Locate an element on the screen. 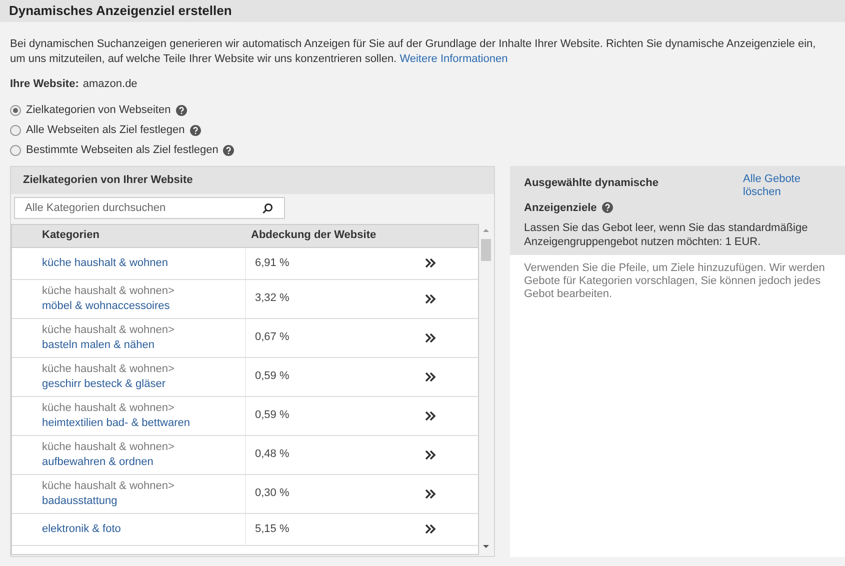  radio-label: Alle Webseiten als Ziel festlegen is located at coordinates (105, 130).